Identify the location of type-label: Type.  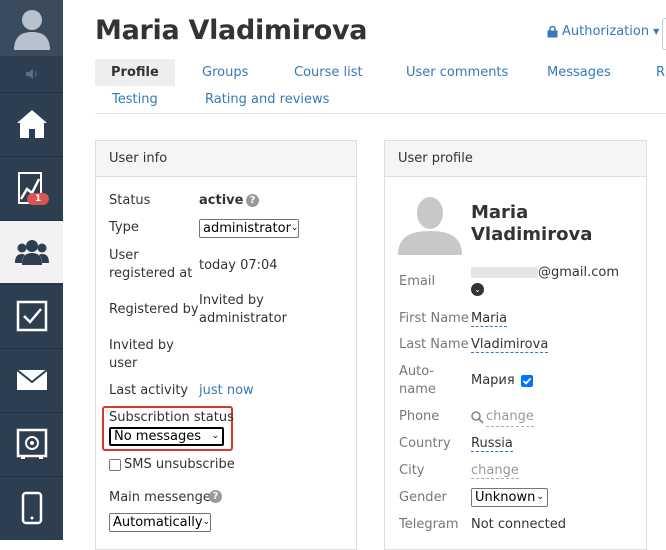
(124, 227).